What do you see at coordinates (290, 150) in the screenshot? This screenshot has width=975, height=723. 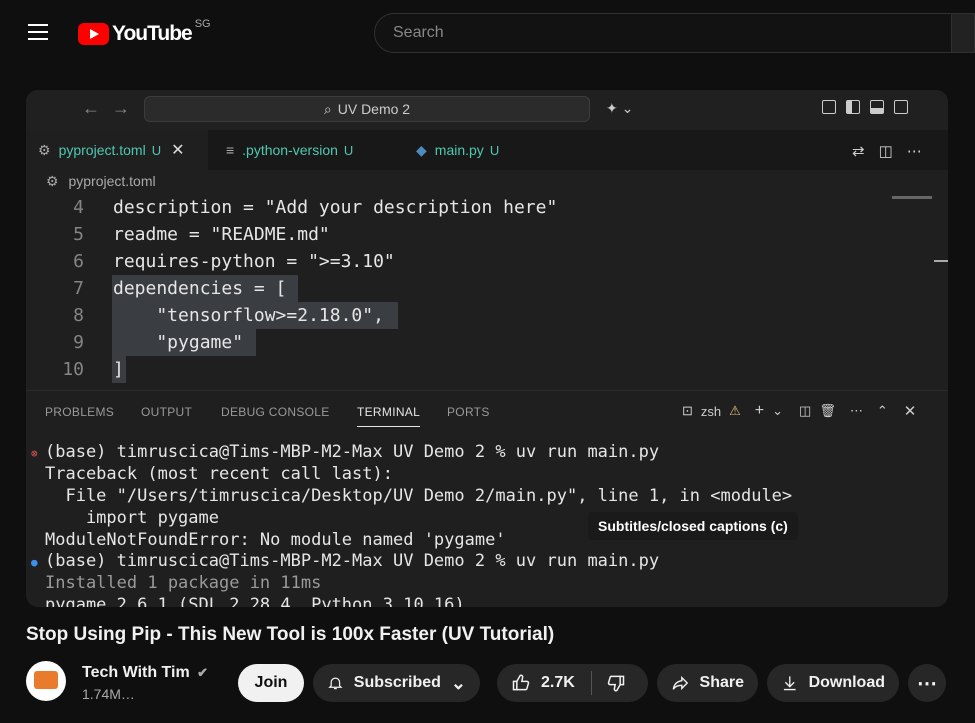 I see `tab-label: .python-version` at bounding box center [290, 150].